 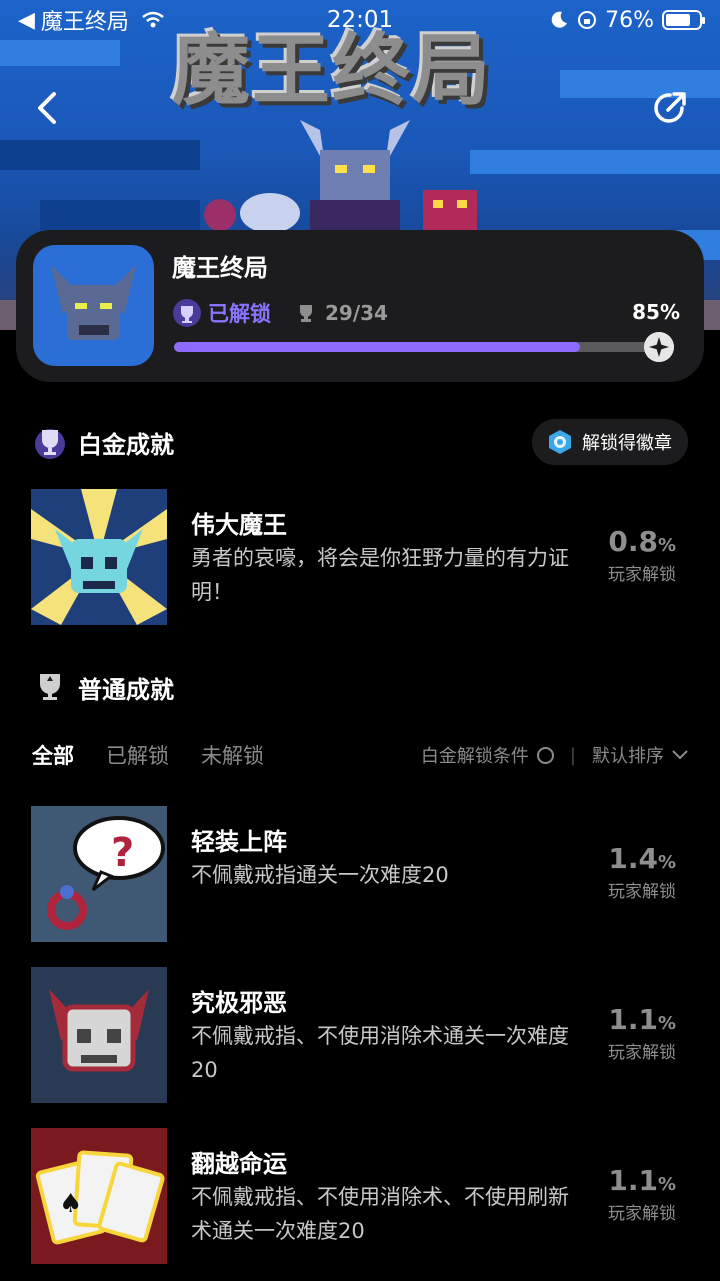 I want to click on achievement-row: ? 轻装上阵 不佩戴戒指通关一次难度20 1.4% 玩家解锁, so click(x=360, y=874).